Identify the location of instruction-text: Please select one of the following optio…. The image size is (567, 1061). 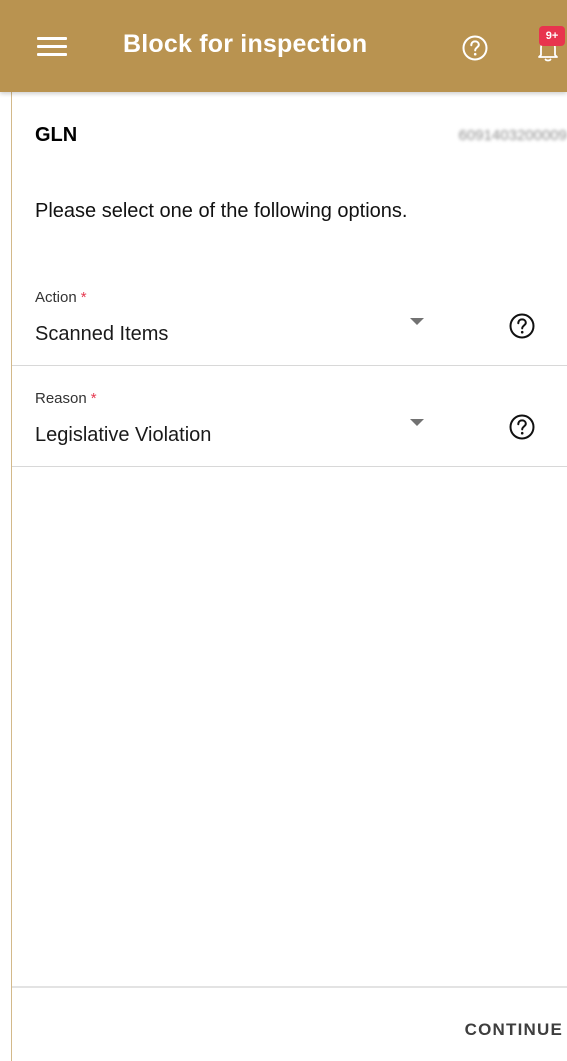
(221, 211).